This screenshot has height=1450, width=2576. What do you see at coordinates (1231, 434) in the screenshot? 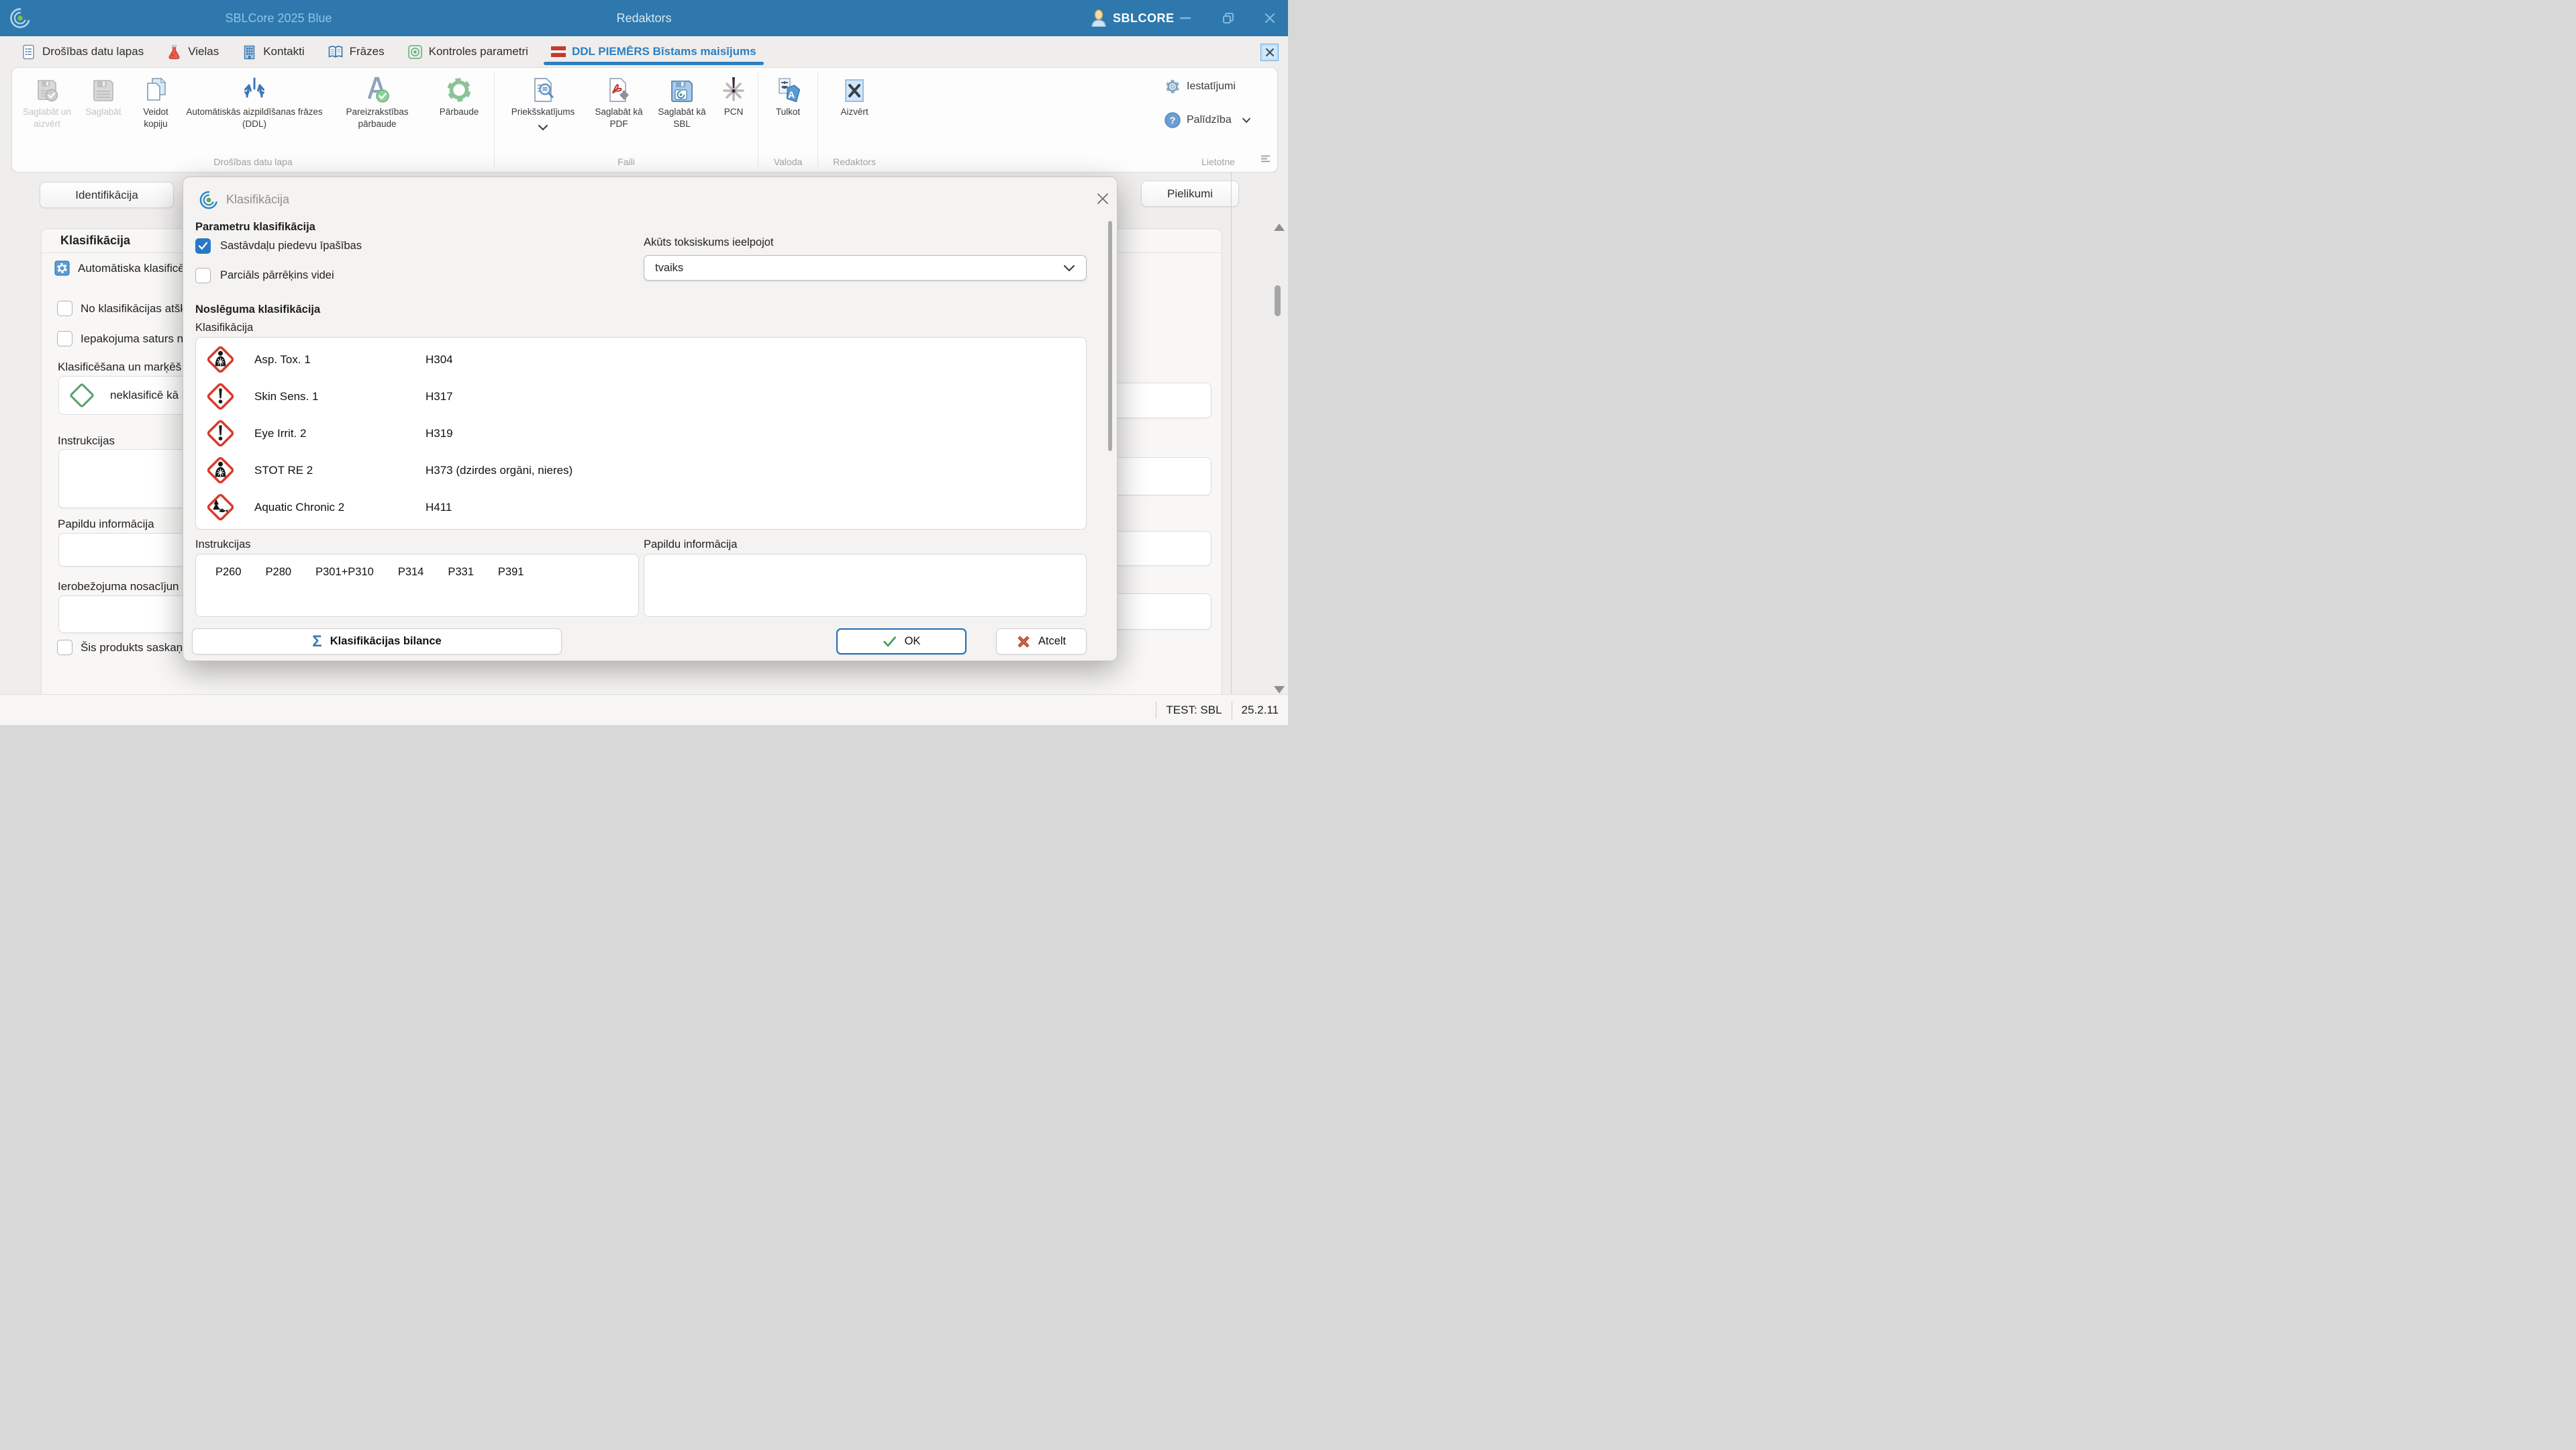
I see `panel-divider` at bounding box center [1231, 434].